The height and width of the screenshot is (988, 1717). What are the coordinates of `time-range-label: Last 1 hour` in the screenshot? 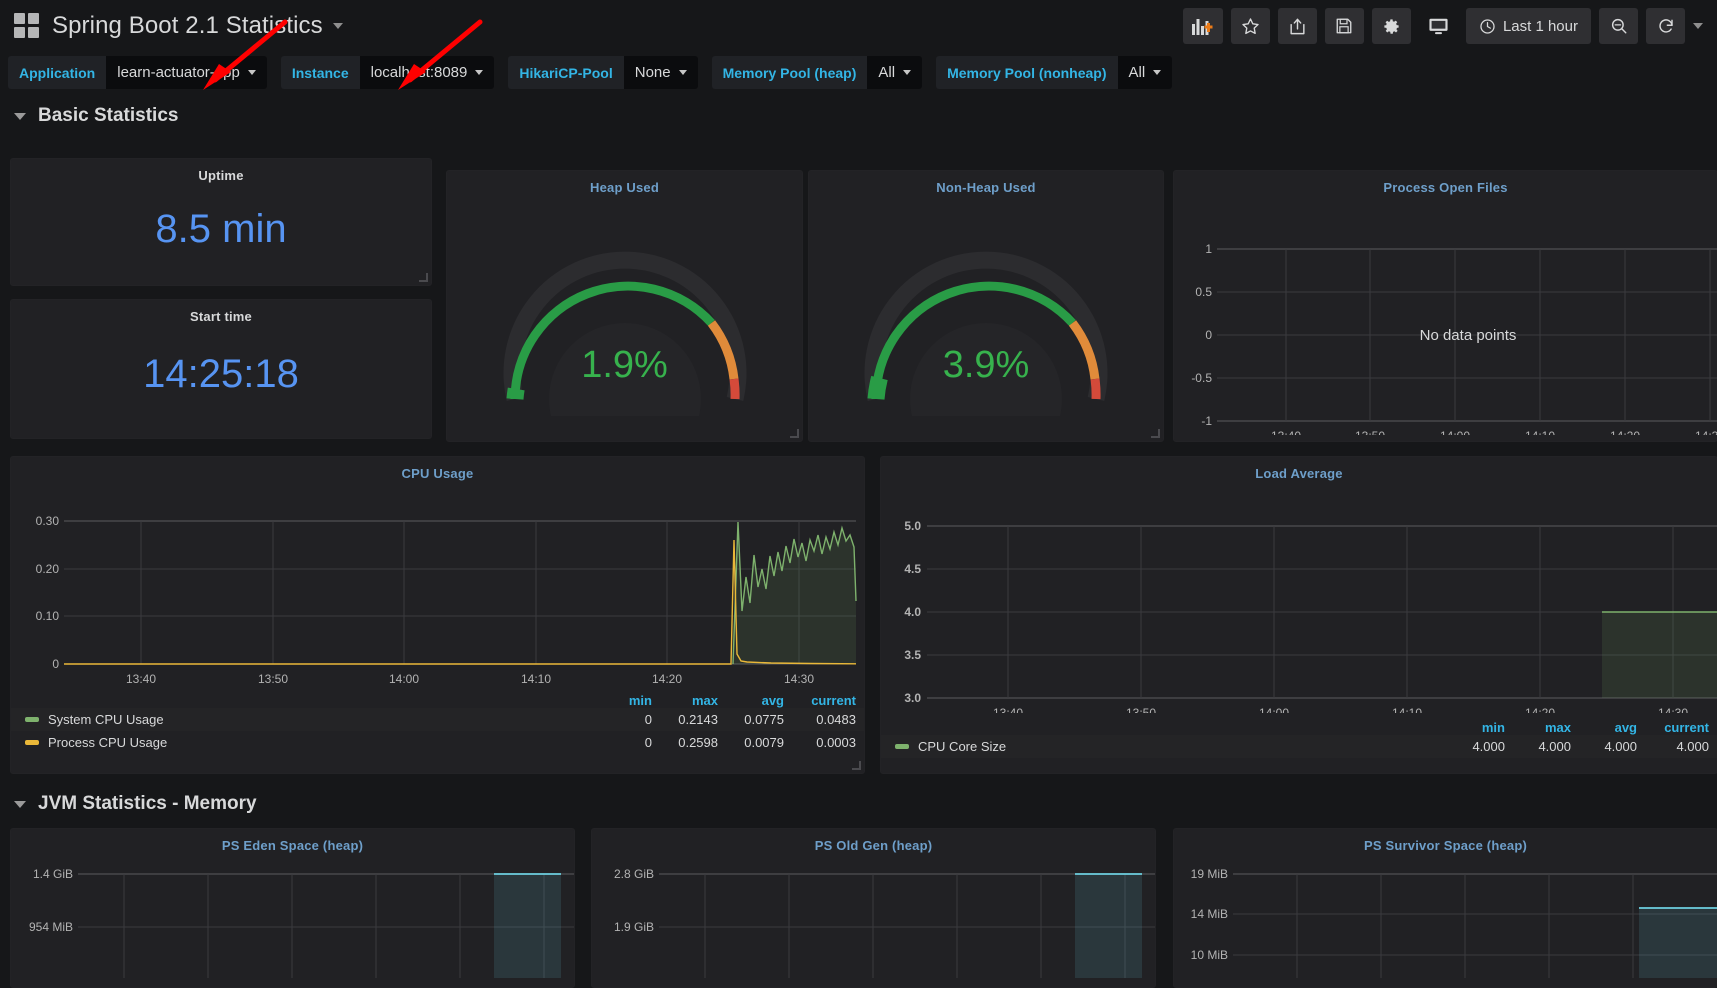 It's located at (1540, 26).